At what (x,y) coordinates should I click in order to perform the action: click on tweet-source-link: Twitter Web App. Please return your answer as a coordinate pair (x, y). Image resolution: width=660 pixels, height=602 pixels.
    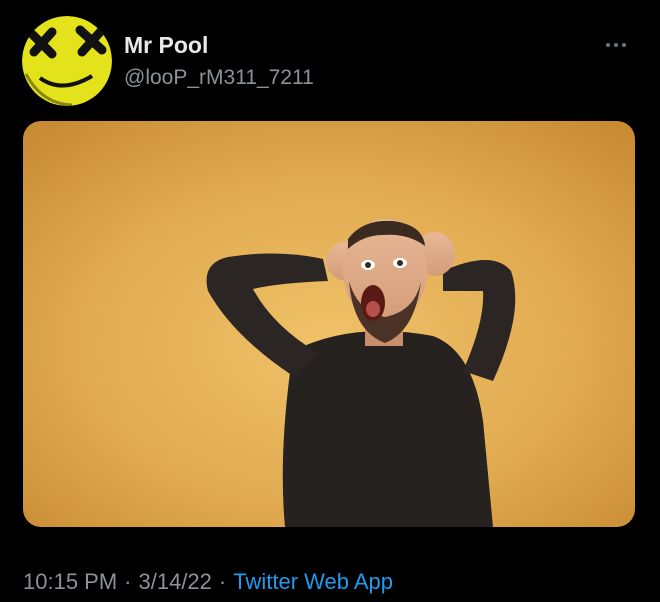
    Looking at the image, I should click on (313, 581).